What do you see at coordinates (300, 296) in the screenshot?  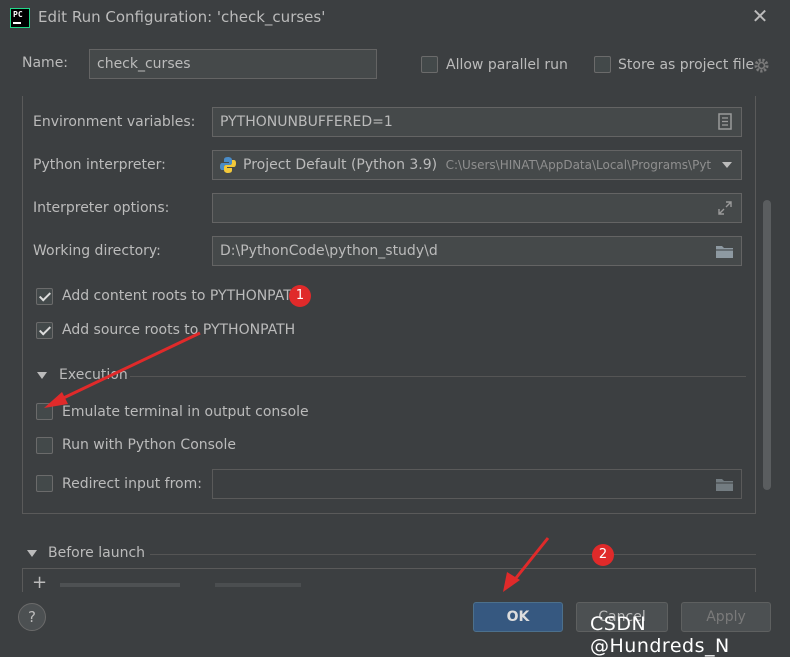 I see `annotation-badge-1: 1` at bounding box center [300, 296].